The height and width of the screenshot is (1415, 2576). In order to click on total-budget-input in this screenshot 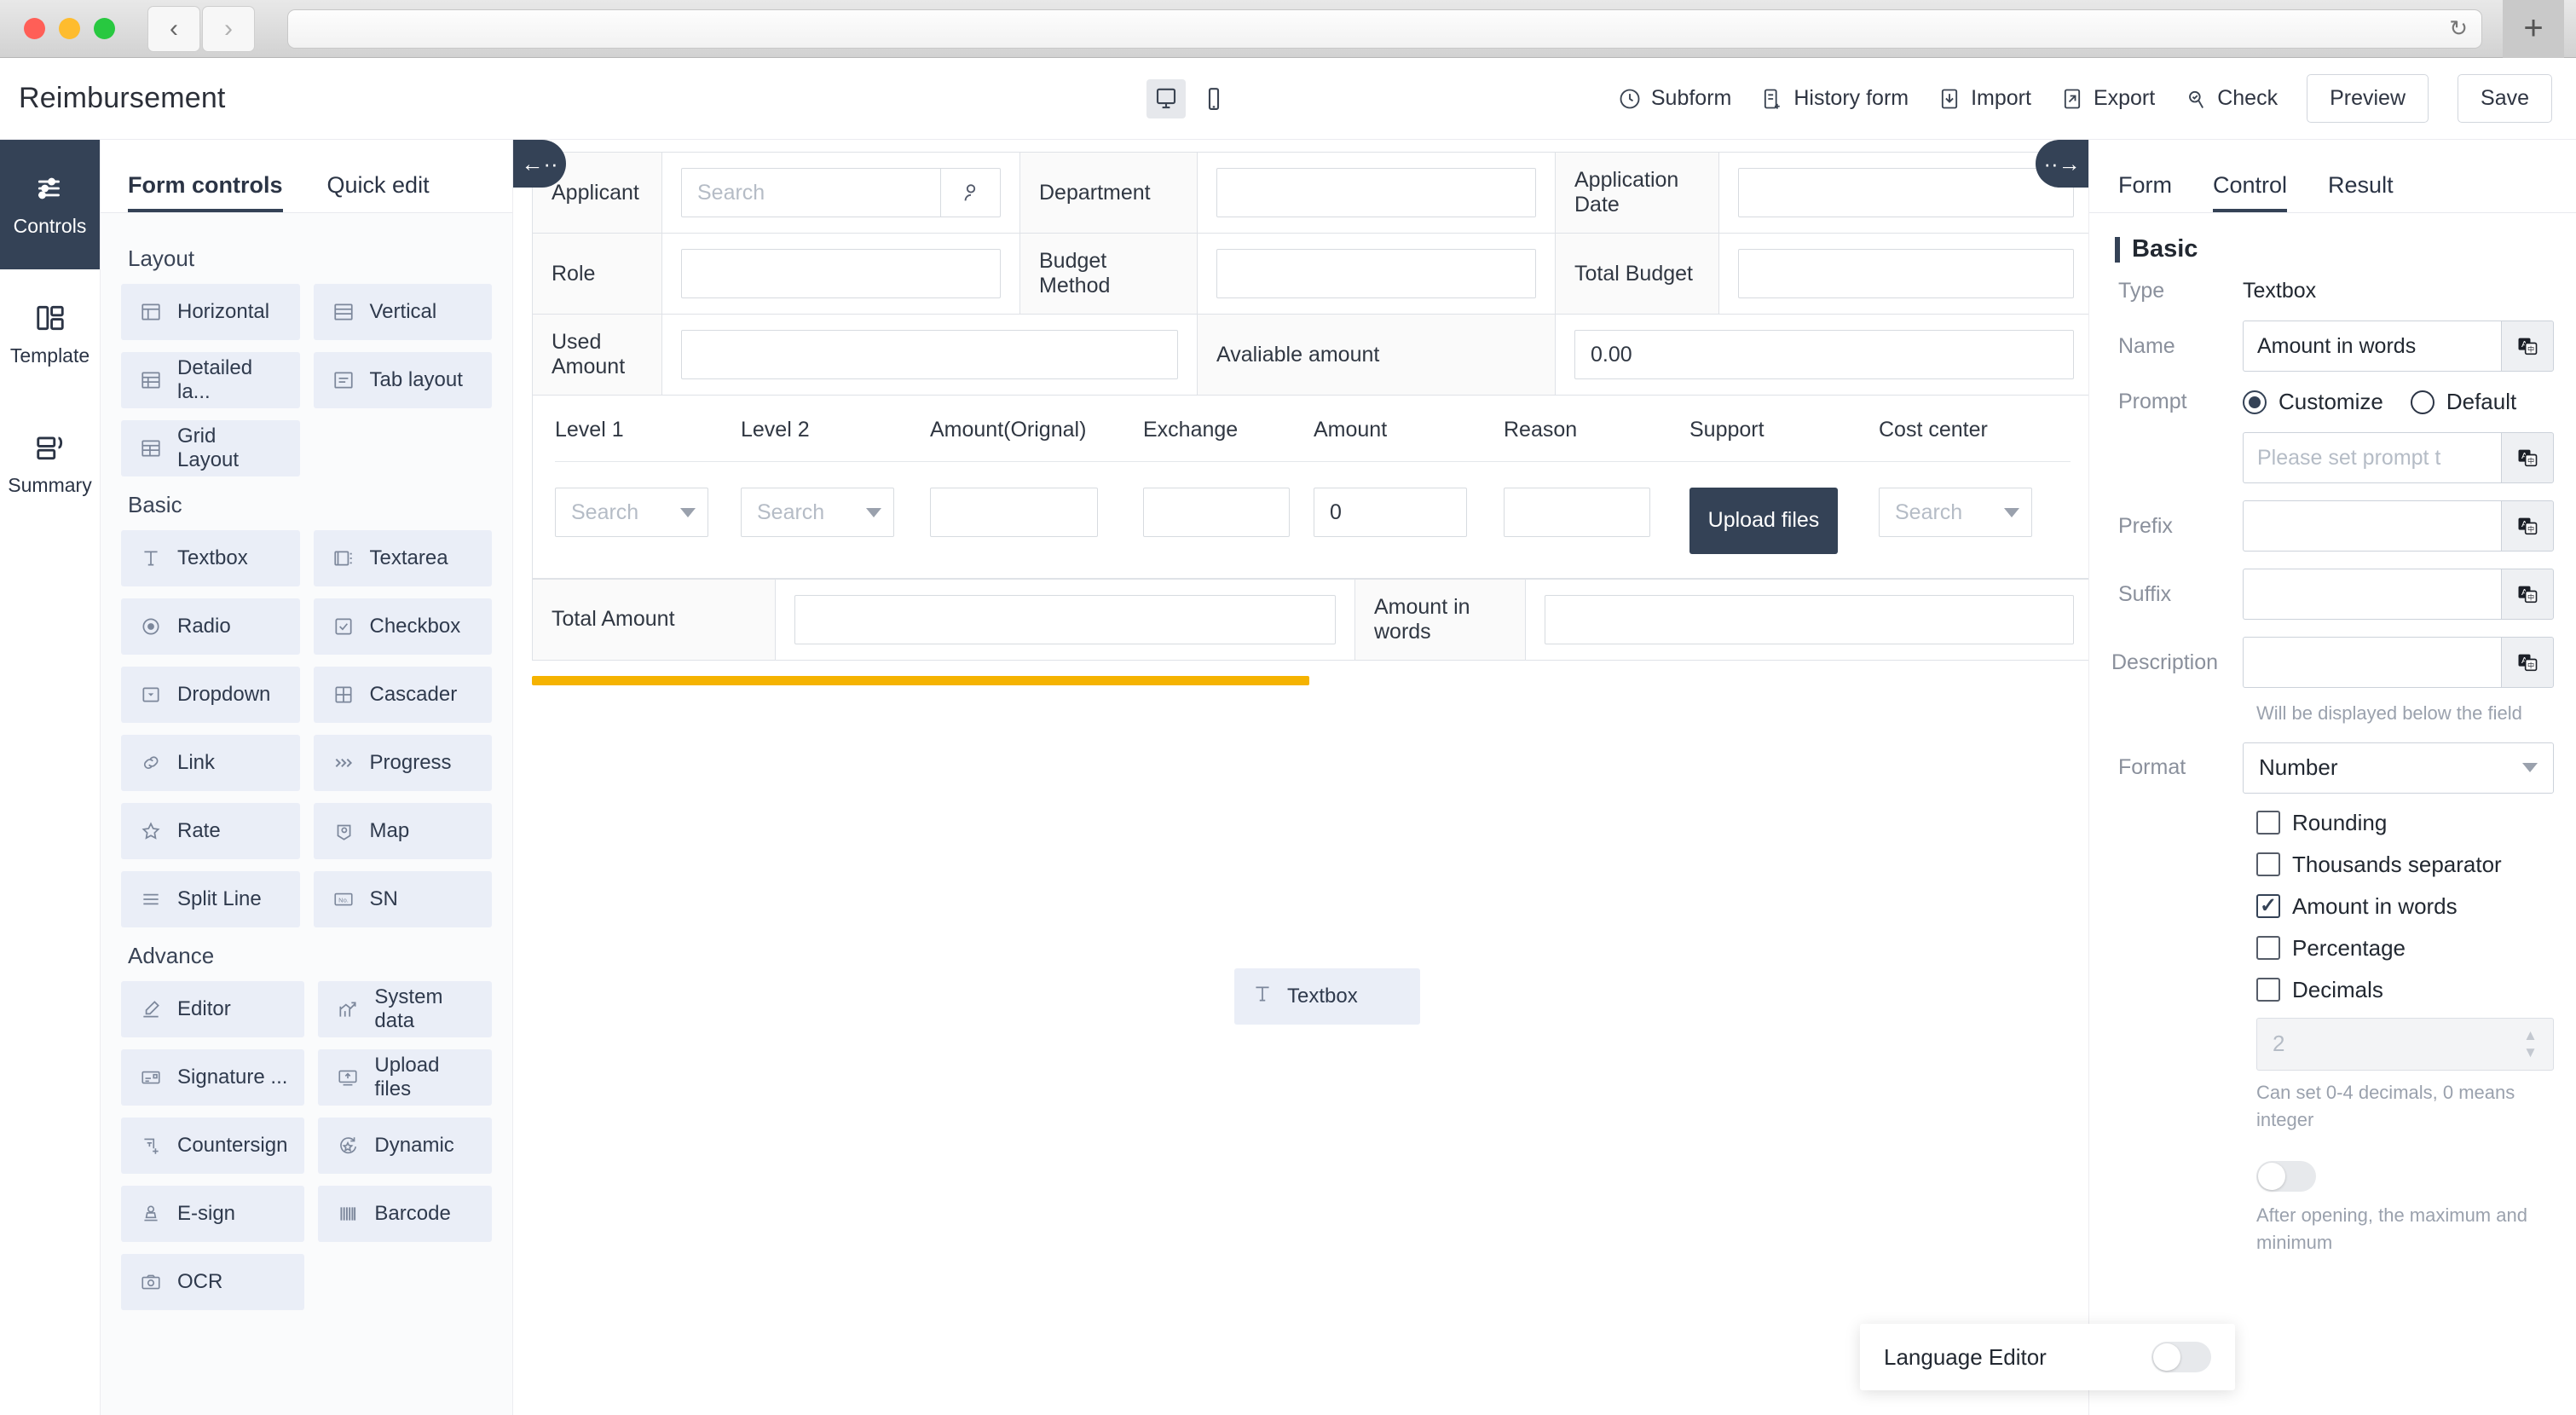, I will do `click(1906, 273)`.